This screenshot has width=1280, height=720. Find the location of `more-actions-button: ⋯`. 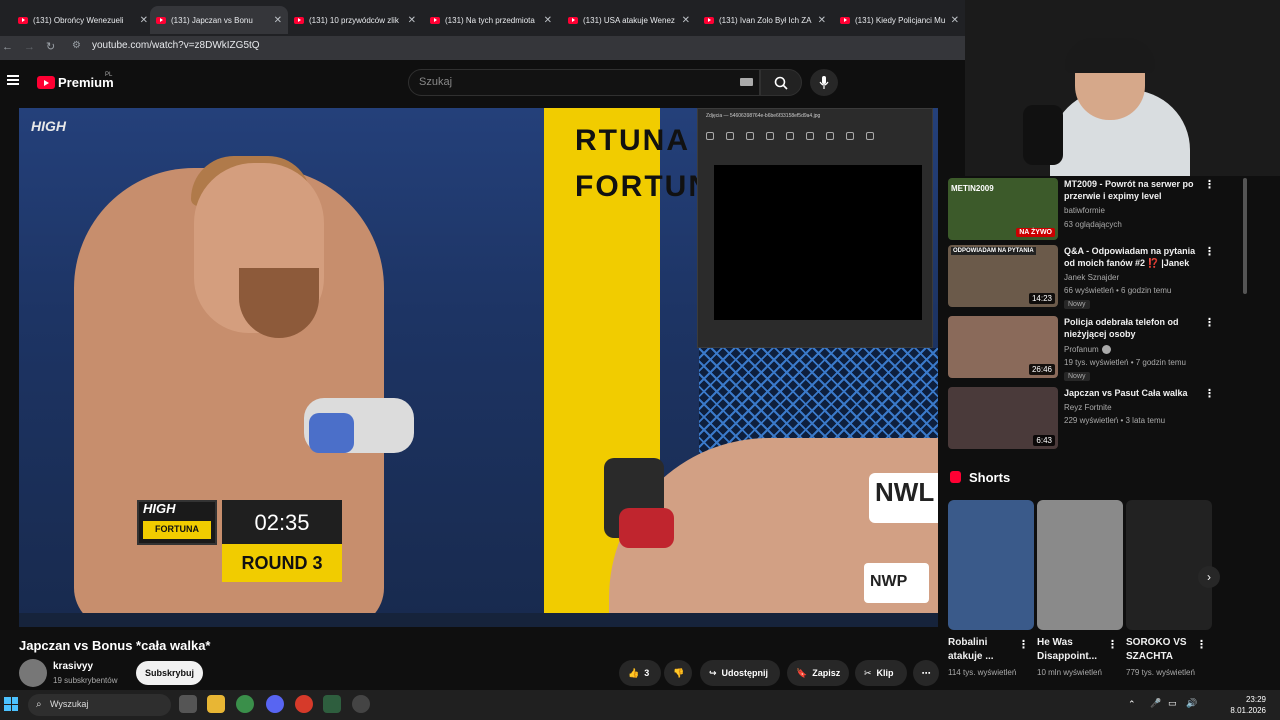

more-actions-button: ⋯ is located at coordinates (926, 673).